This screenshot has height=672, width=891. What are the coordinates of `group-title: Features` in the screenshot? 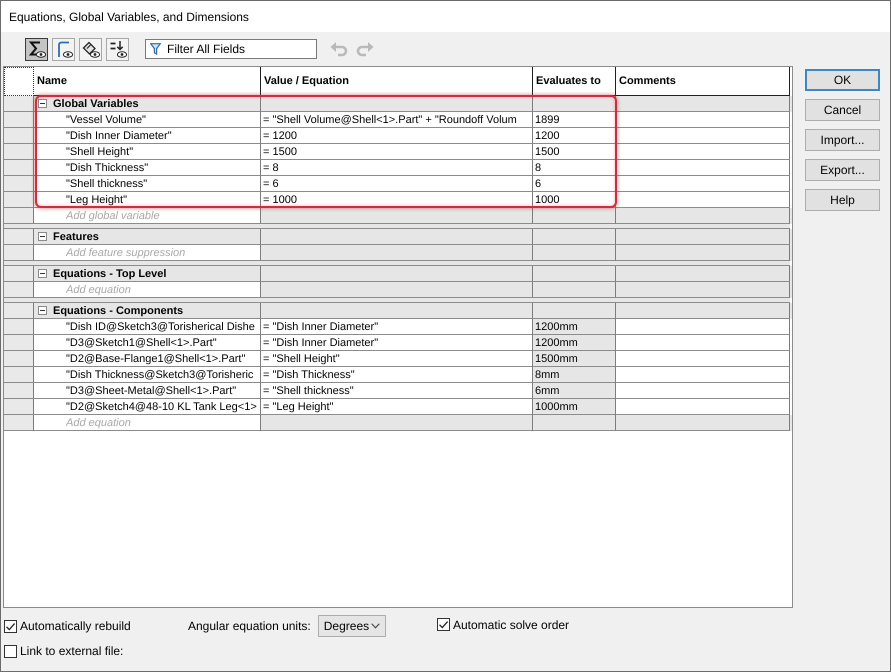 It's located at (76, 236).